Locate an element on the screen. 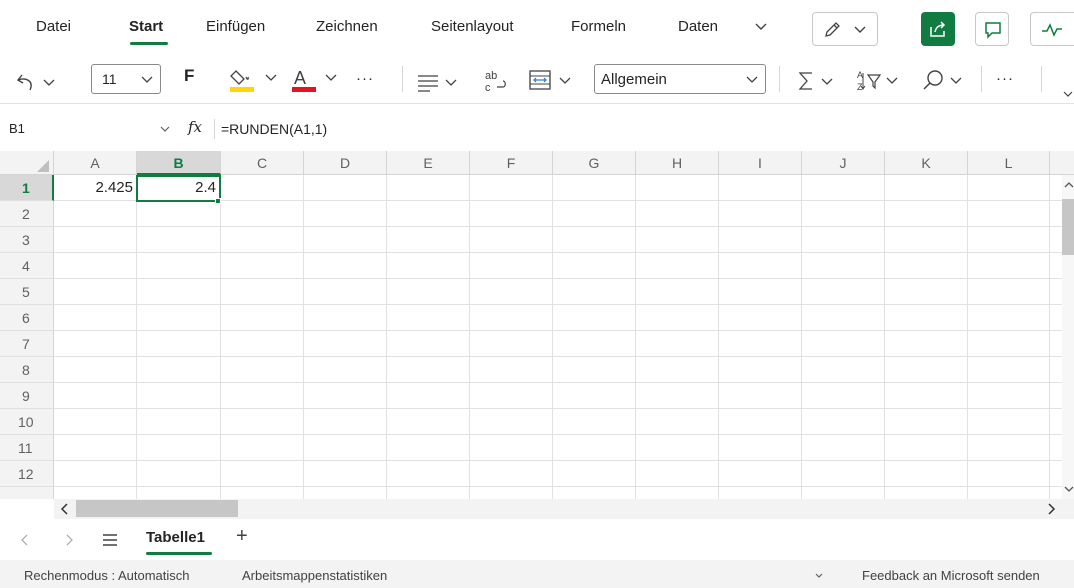 This screenshot has height=588, width=1074. scroll-down-arrow-icon is located at coordinates (1069, 489).